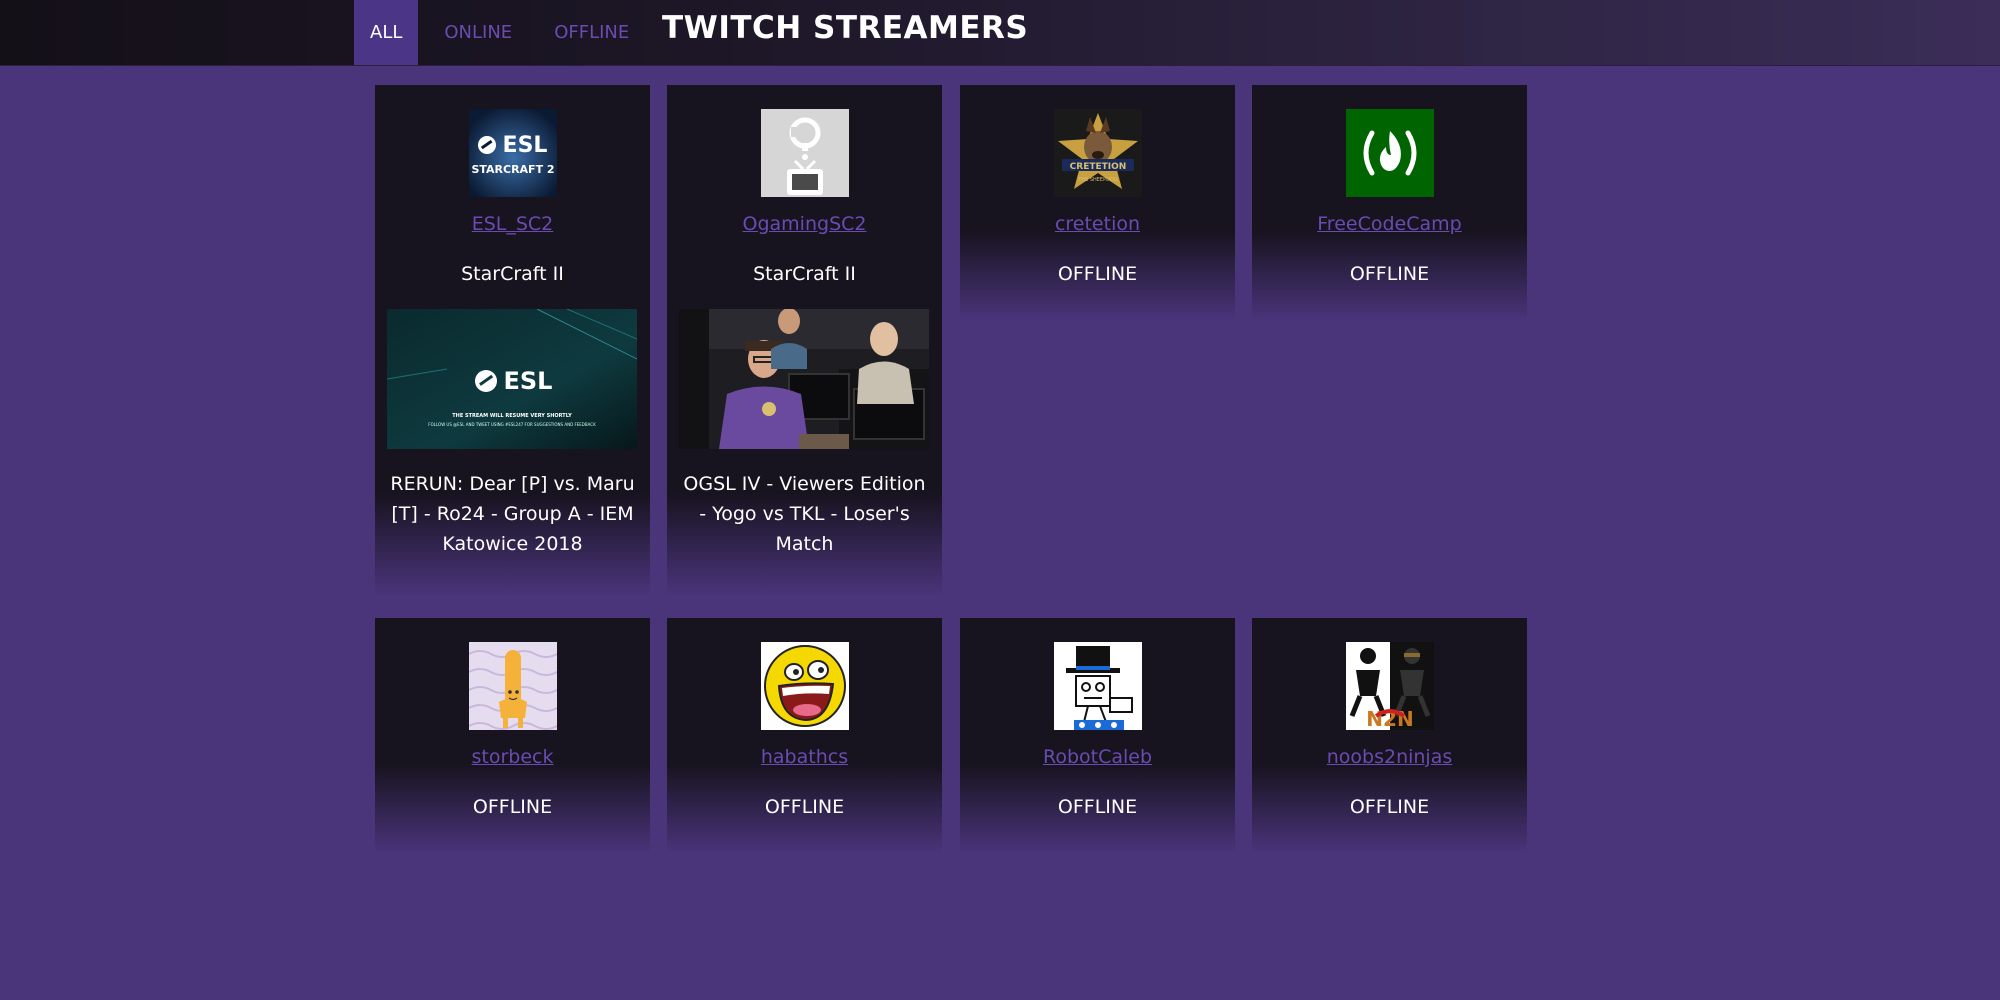 This screenshot has height=1000, width=2000. Describe the element at coordinates (1098, 153) in the screenshot. I see `streamer-avatar: CRETETION THE SHEEPDOG` at that location.